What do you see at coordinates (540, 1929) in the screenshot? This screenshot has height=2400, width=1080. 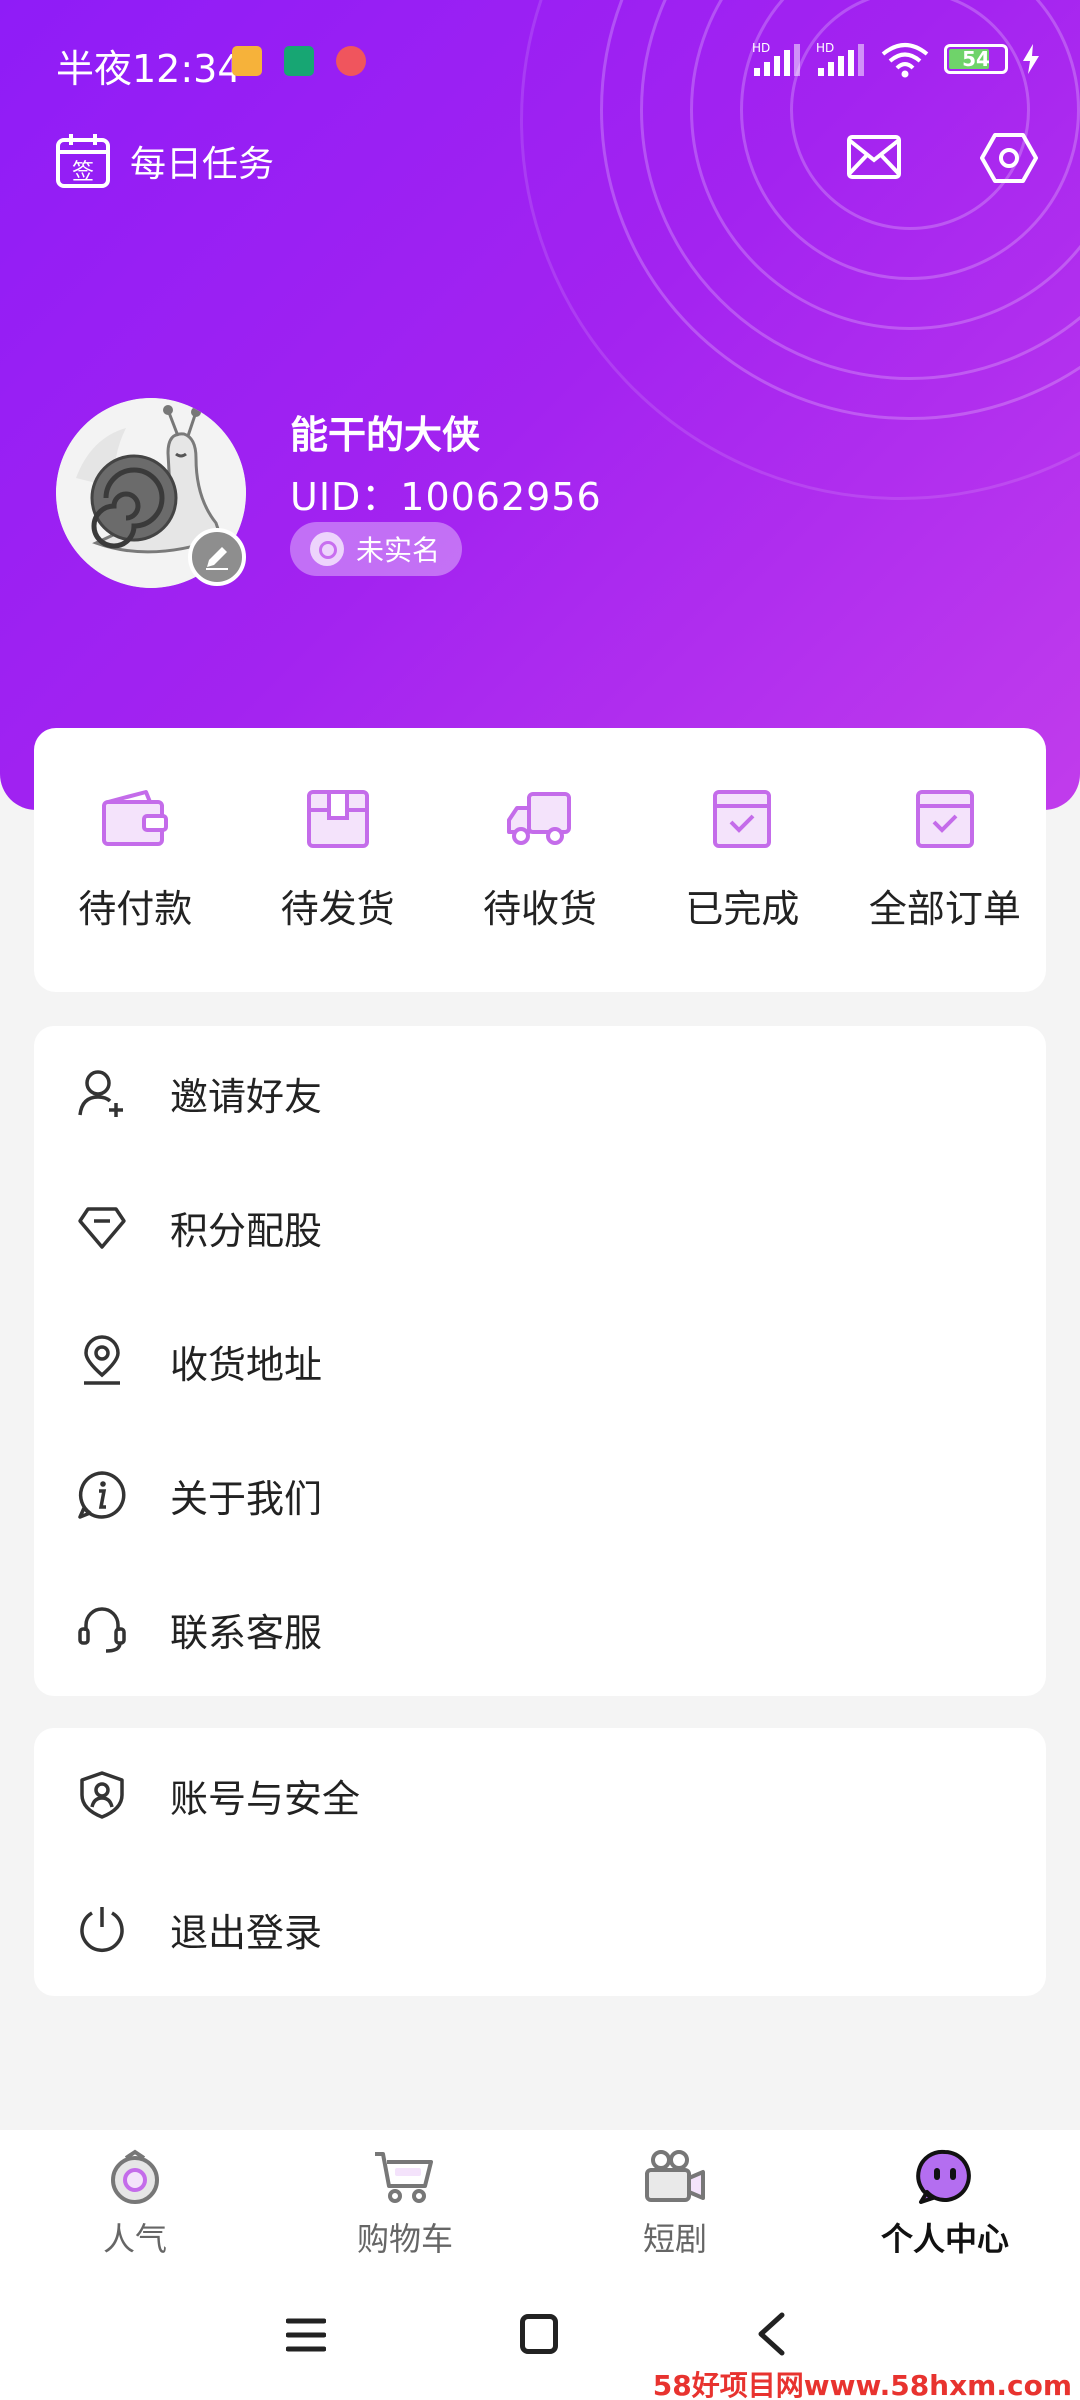 I see `menu-item-logout: 退出登录` at bounding box center [540, 1929].